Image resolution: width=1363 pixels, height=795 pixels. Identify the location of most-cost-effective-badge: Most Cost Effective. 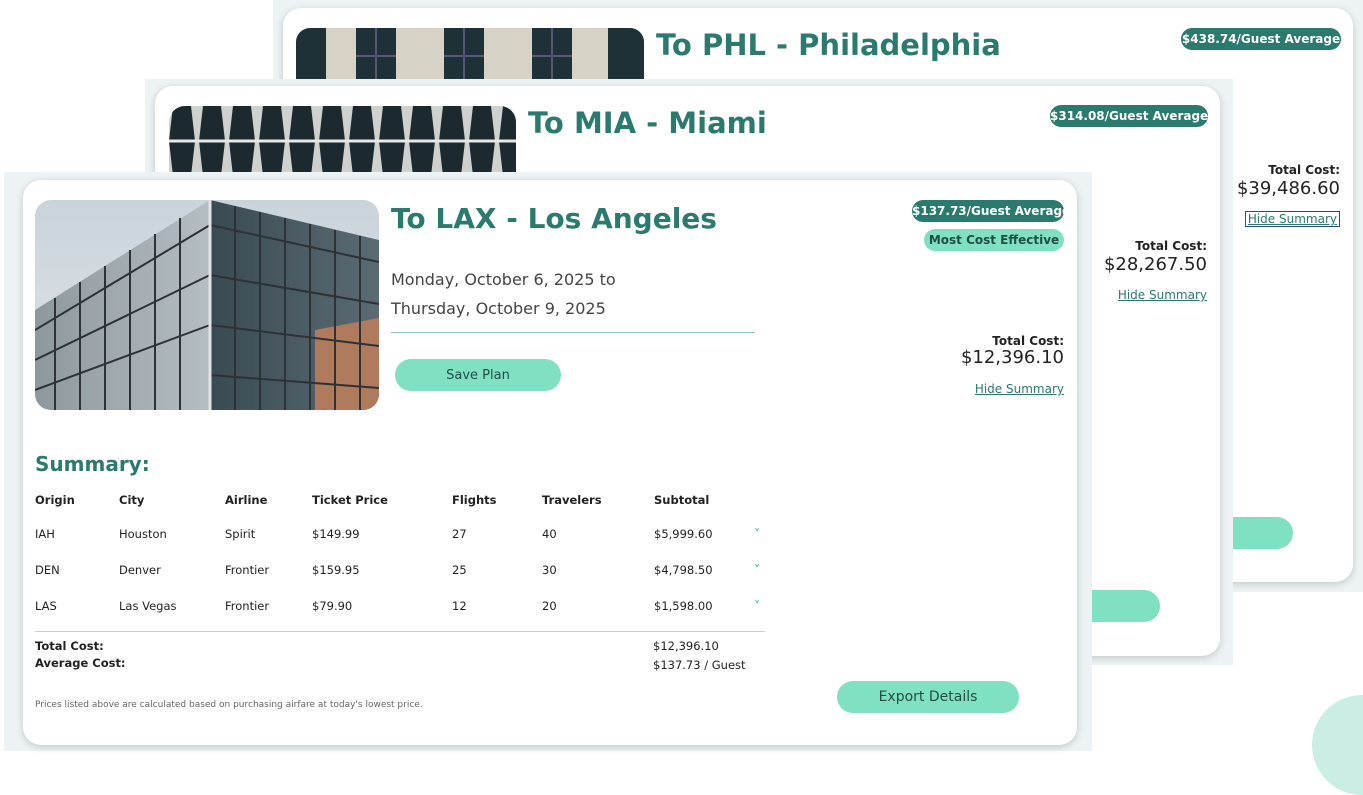
(994, 240).